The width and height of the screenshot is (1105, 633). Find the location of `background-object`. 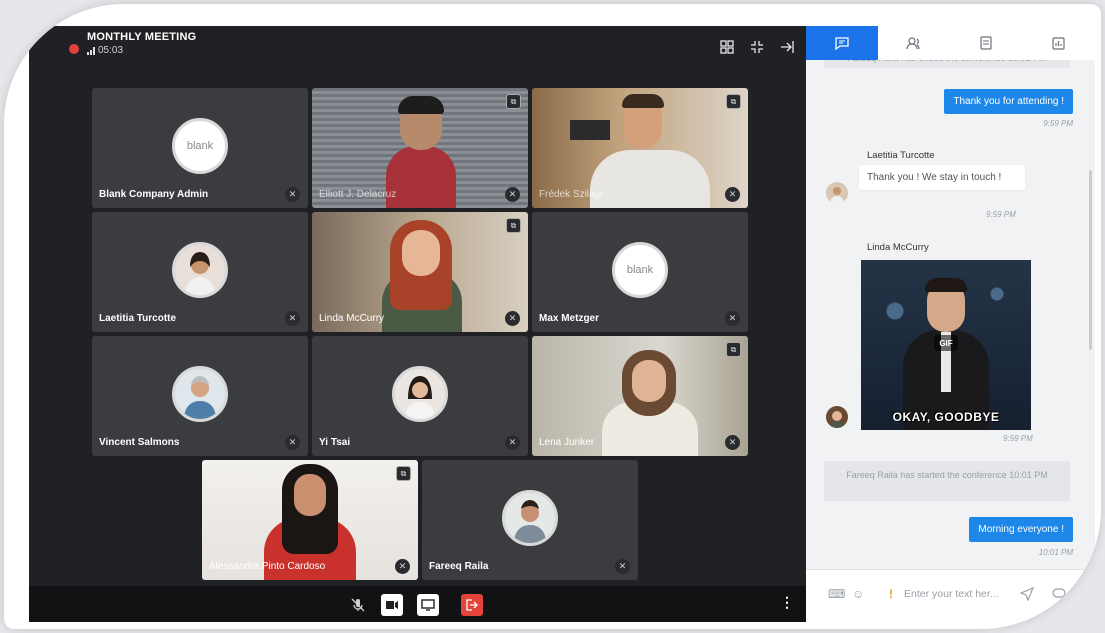

background-object is located at coordinates (590, 130).